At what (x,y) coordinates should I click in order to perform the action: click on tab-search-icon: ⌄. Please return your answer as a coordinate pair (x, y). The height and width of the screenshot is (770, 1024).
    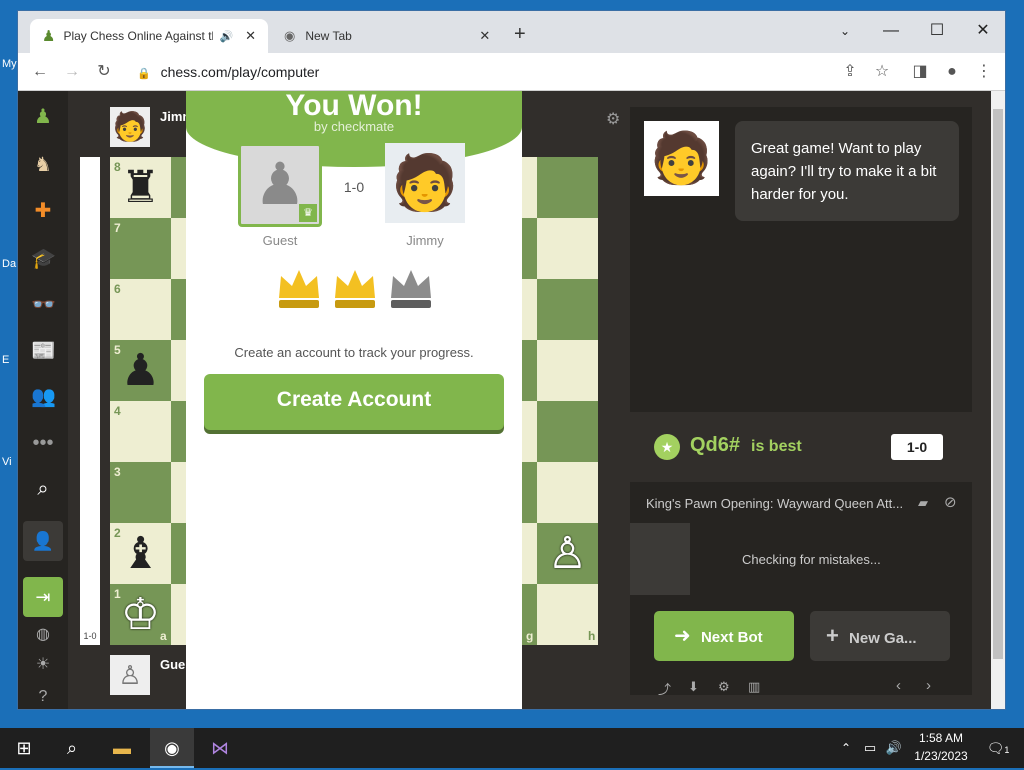
    Looking at the image, I should click on (845, 31).